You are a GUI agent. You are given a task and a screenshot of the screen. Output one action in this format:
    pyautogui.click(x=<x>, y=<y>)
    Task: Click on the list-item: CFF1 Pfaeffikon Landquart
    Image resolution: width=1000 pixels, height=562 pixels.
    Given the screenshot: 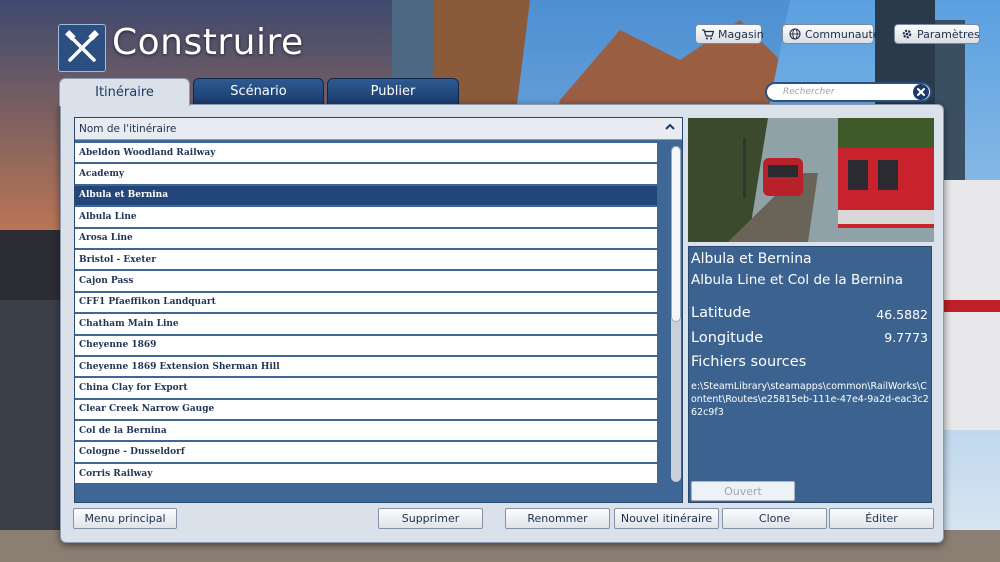 What is the action you would take?
    pyautogui.click(x=366, y=302)
    